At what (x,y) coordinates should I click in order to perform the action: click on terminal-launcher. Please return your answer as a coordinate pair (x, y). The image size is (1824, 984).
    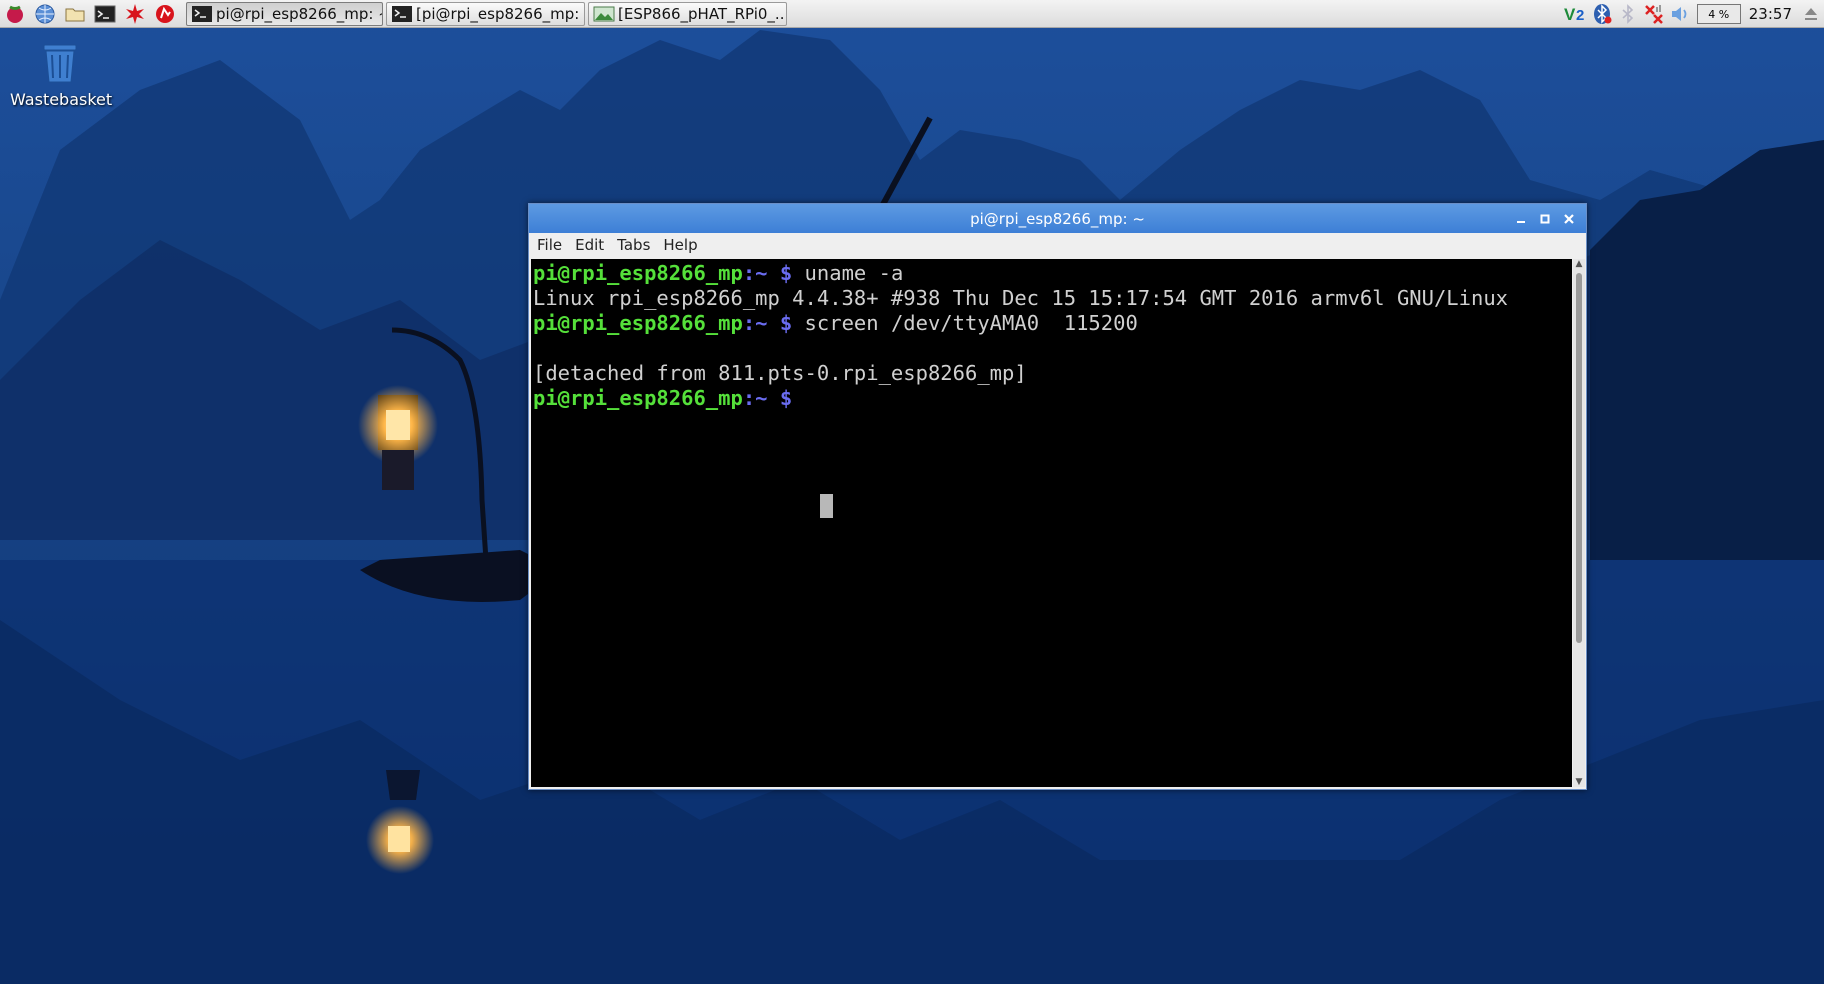
    Looking at the image, I should click on (105, 14).